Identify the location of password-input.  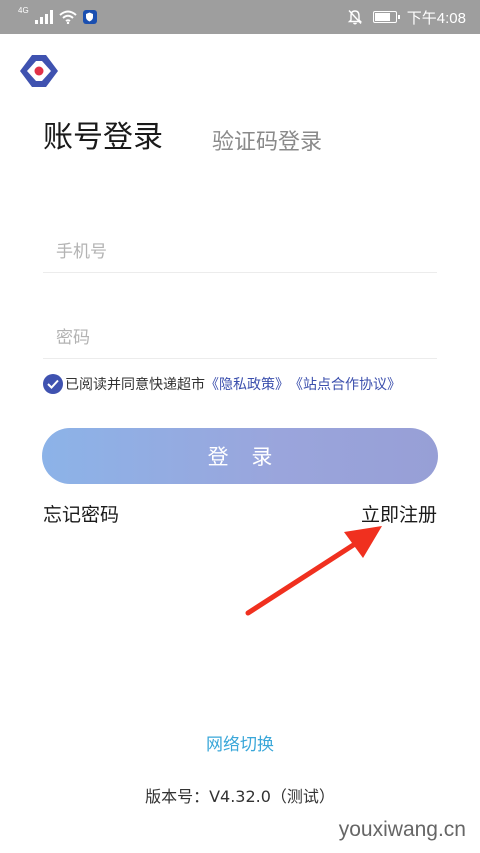
(240, 338).